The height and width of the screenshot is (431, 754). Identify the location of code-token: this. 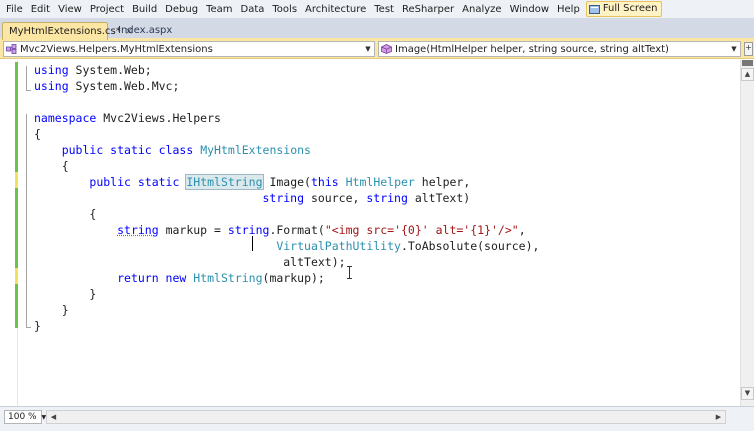
(324, 182).